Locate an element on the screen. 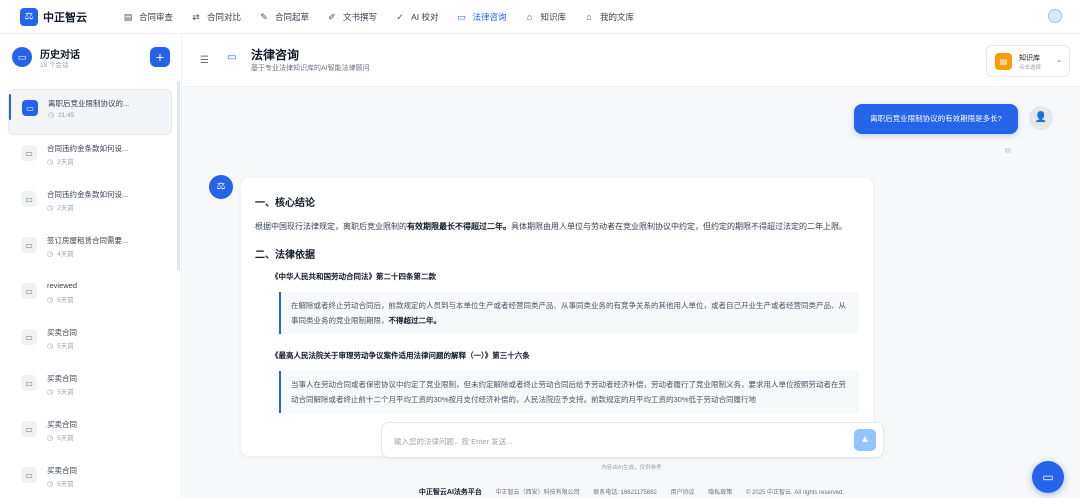  bold-text: 有效期限最长不得超过二年。 is located at coordinates (459, 226).